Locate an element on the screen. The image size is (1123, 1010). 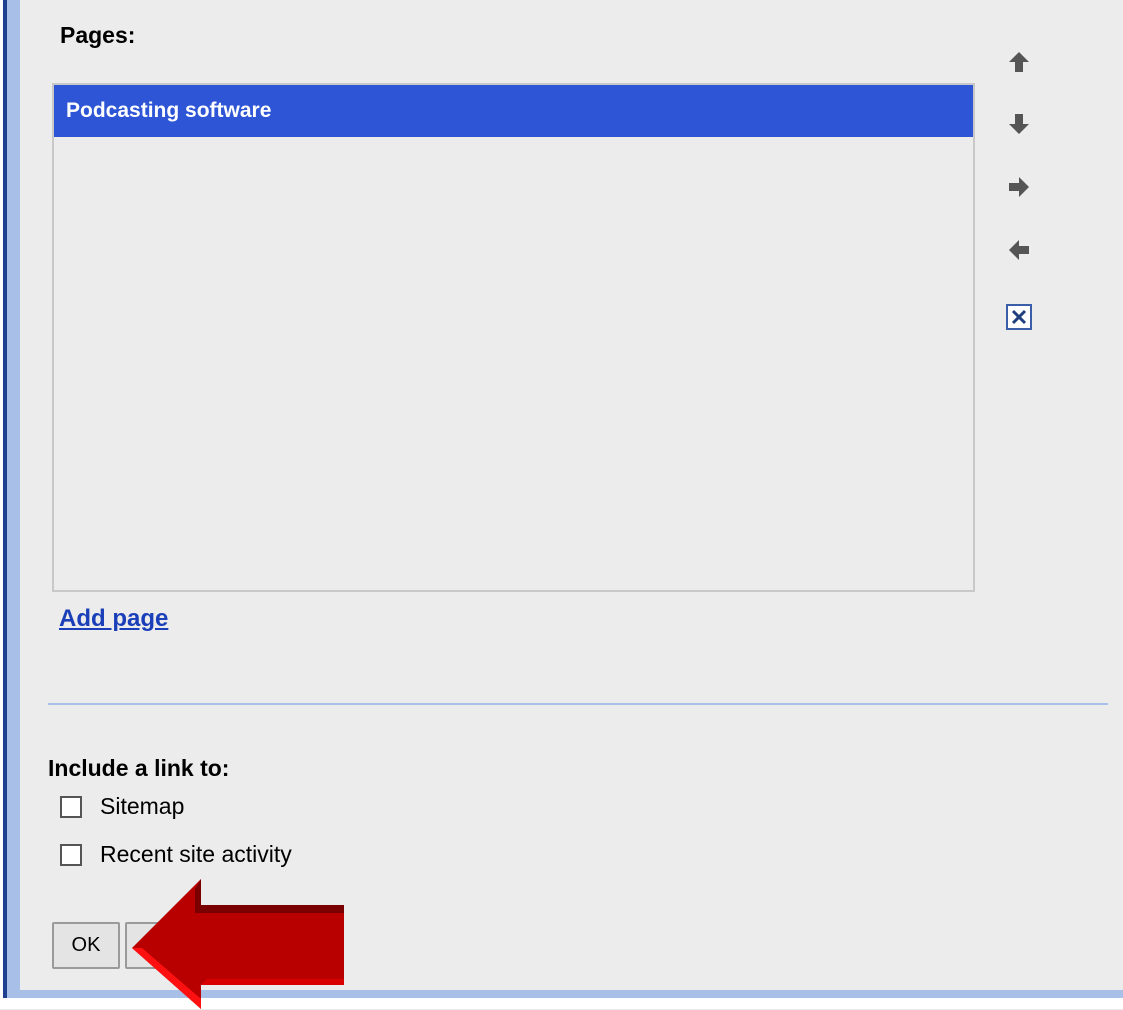
ok-button: OK is located at coordinates (86, 945).